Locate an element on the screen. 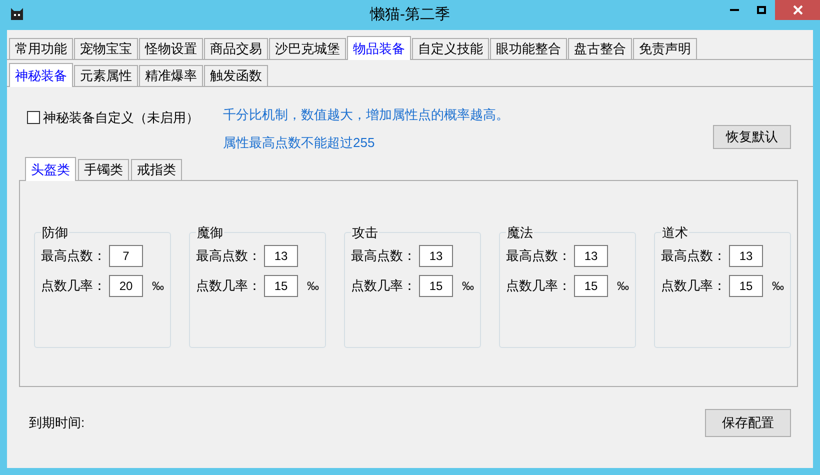  tab: 免责声明 is located at coordinates (665, 48).